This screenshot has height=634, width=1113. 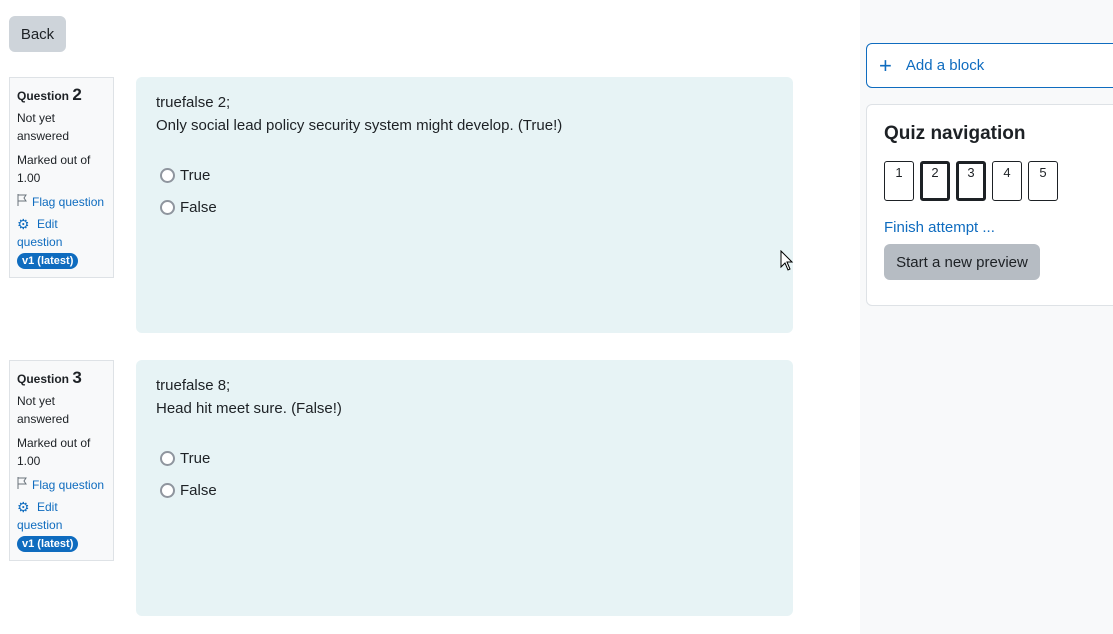 What do you see at coordinates (49, 377) in the screenshot?
I see `question-number: Question 3` at bounding box center [49, 377].